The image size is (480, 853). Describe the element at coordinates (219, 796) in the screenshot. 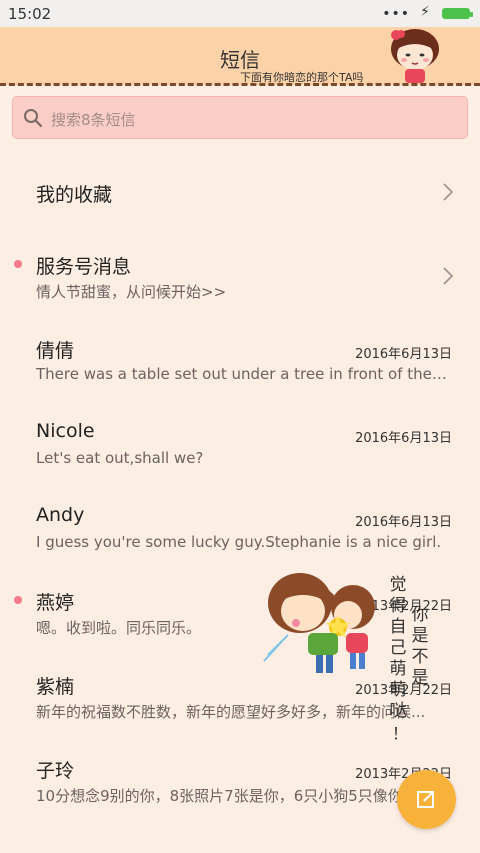

I see `message-preview: 10分想念9别的你，8张照片7张是你，6只小狗5只像你` at that location.